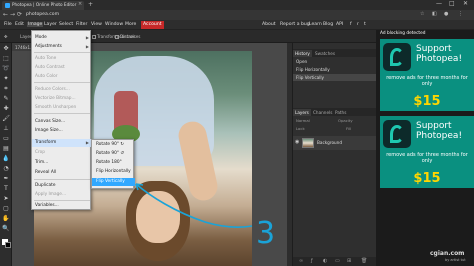  Describe the element at coordinates (6, 199) in the screenshot. I see `path-select-icon: ➤` at that location.